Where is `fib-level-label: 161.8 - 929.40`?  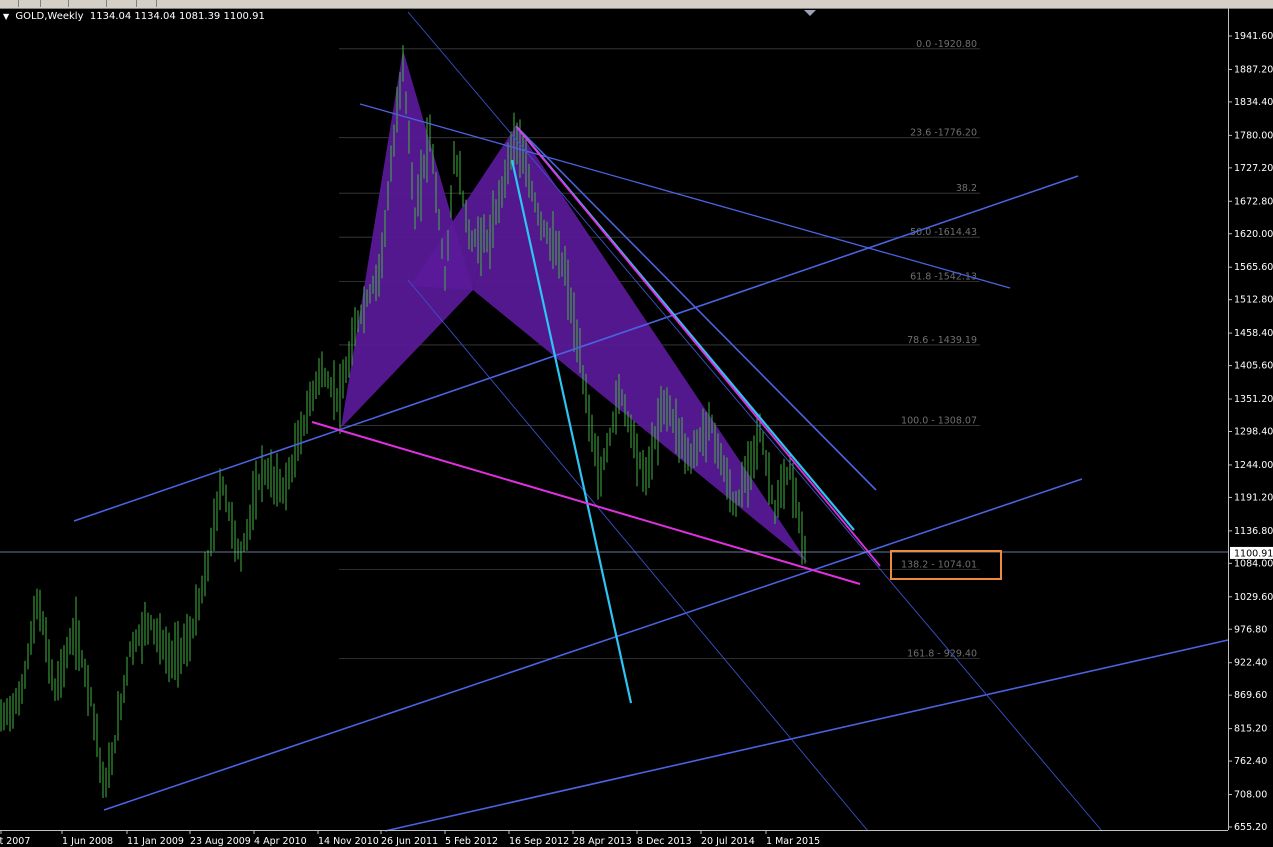
fib-level-label: 161.8 - 929.40 is located at coordinates (942, 653).